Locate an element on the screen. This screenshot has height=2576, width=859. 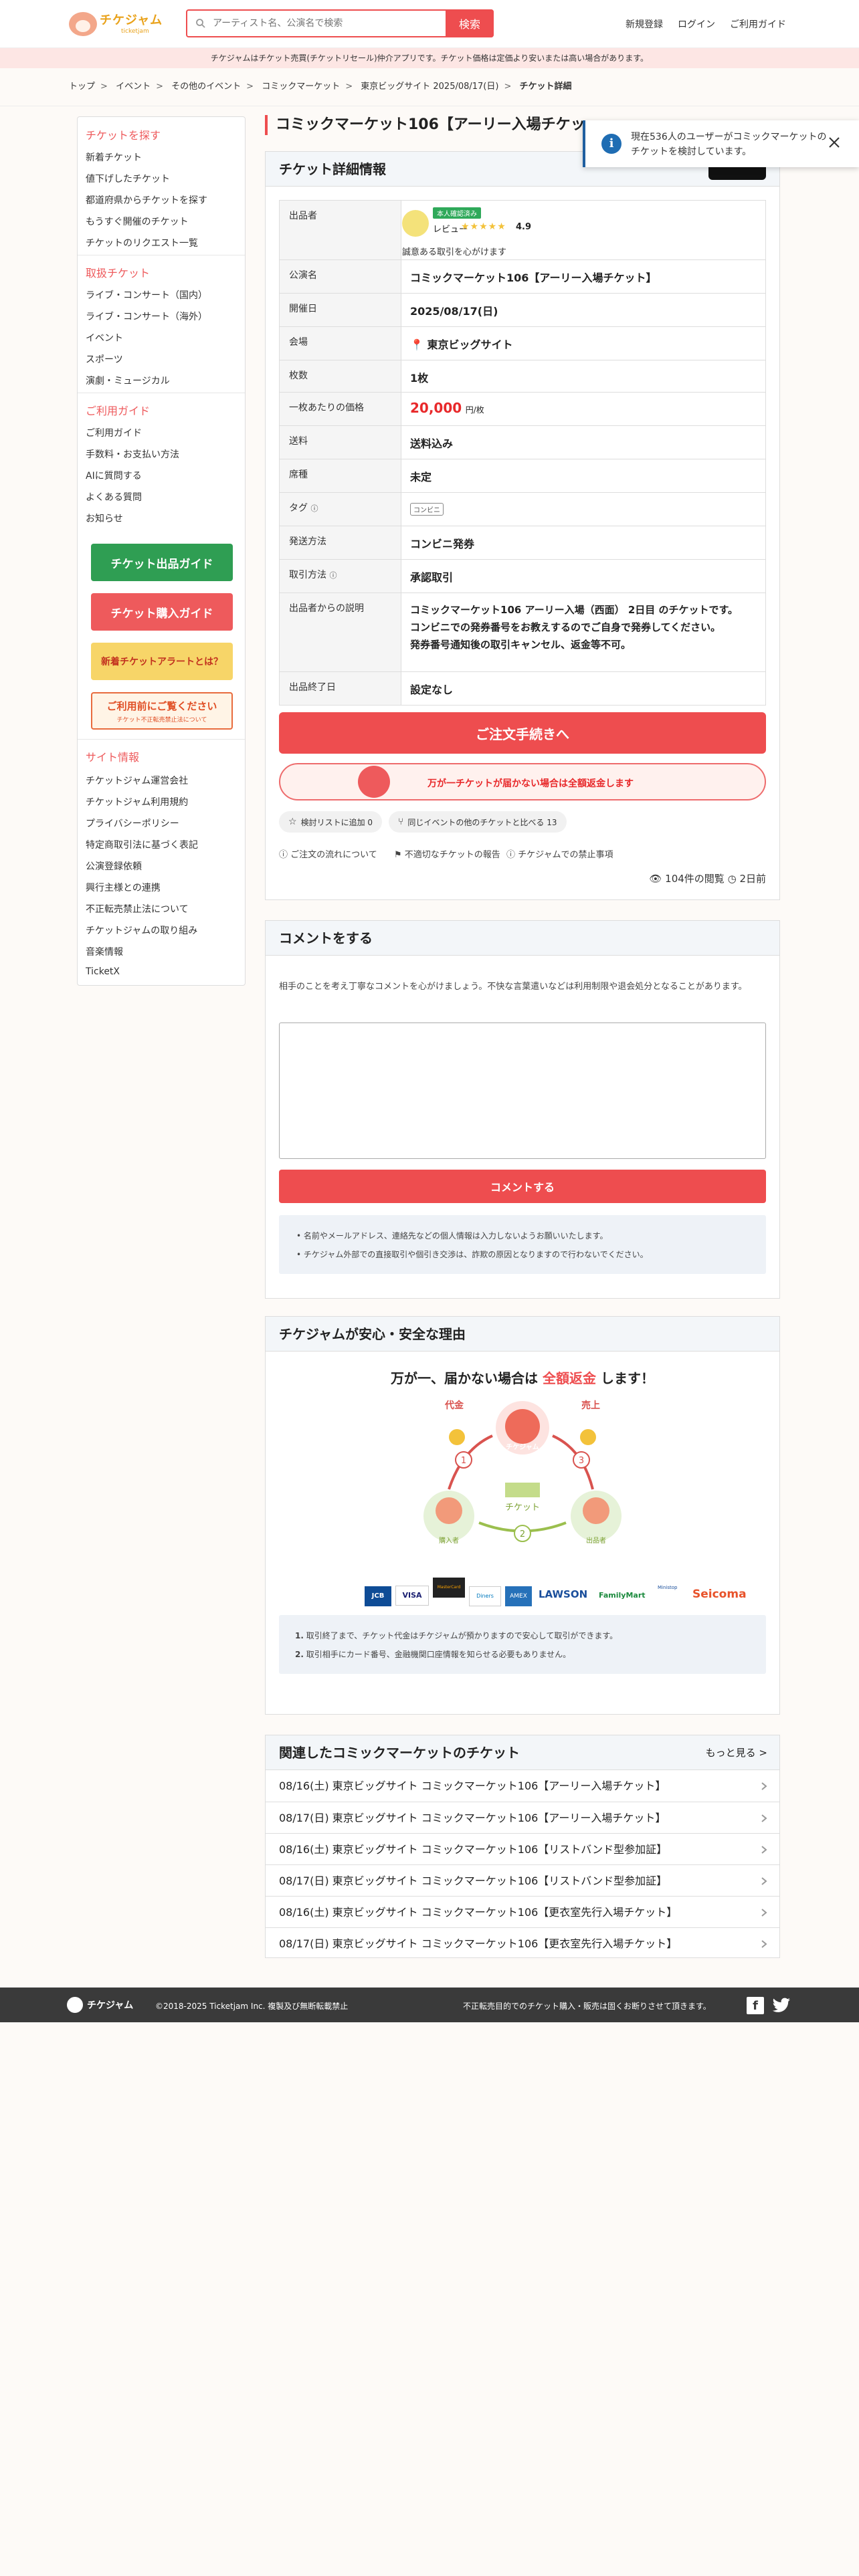
sidebar-item-event-request: 公演登録依頼 is located at coordinates (114, 866).